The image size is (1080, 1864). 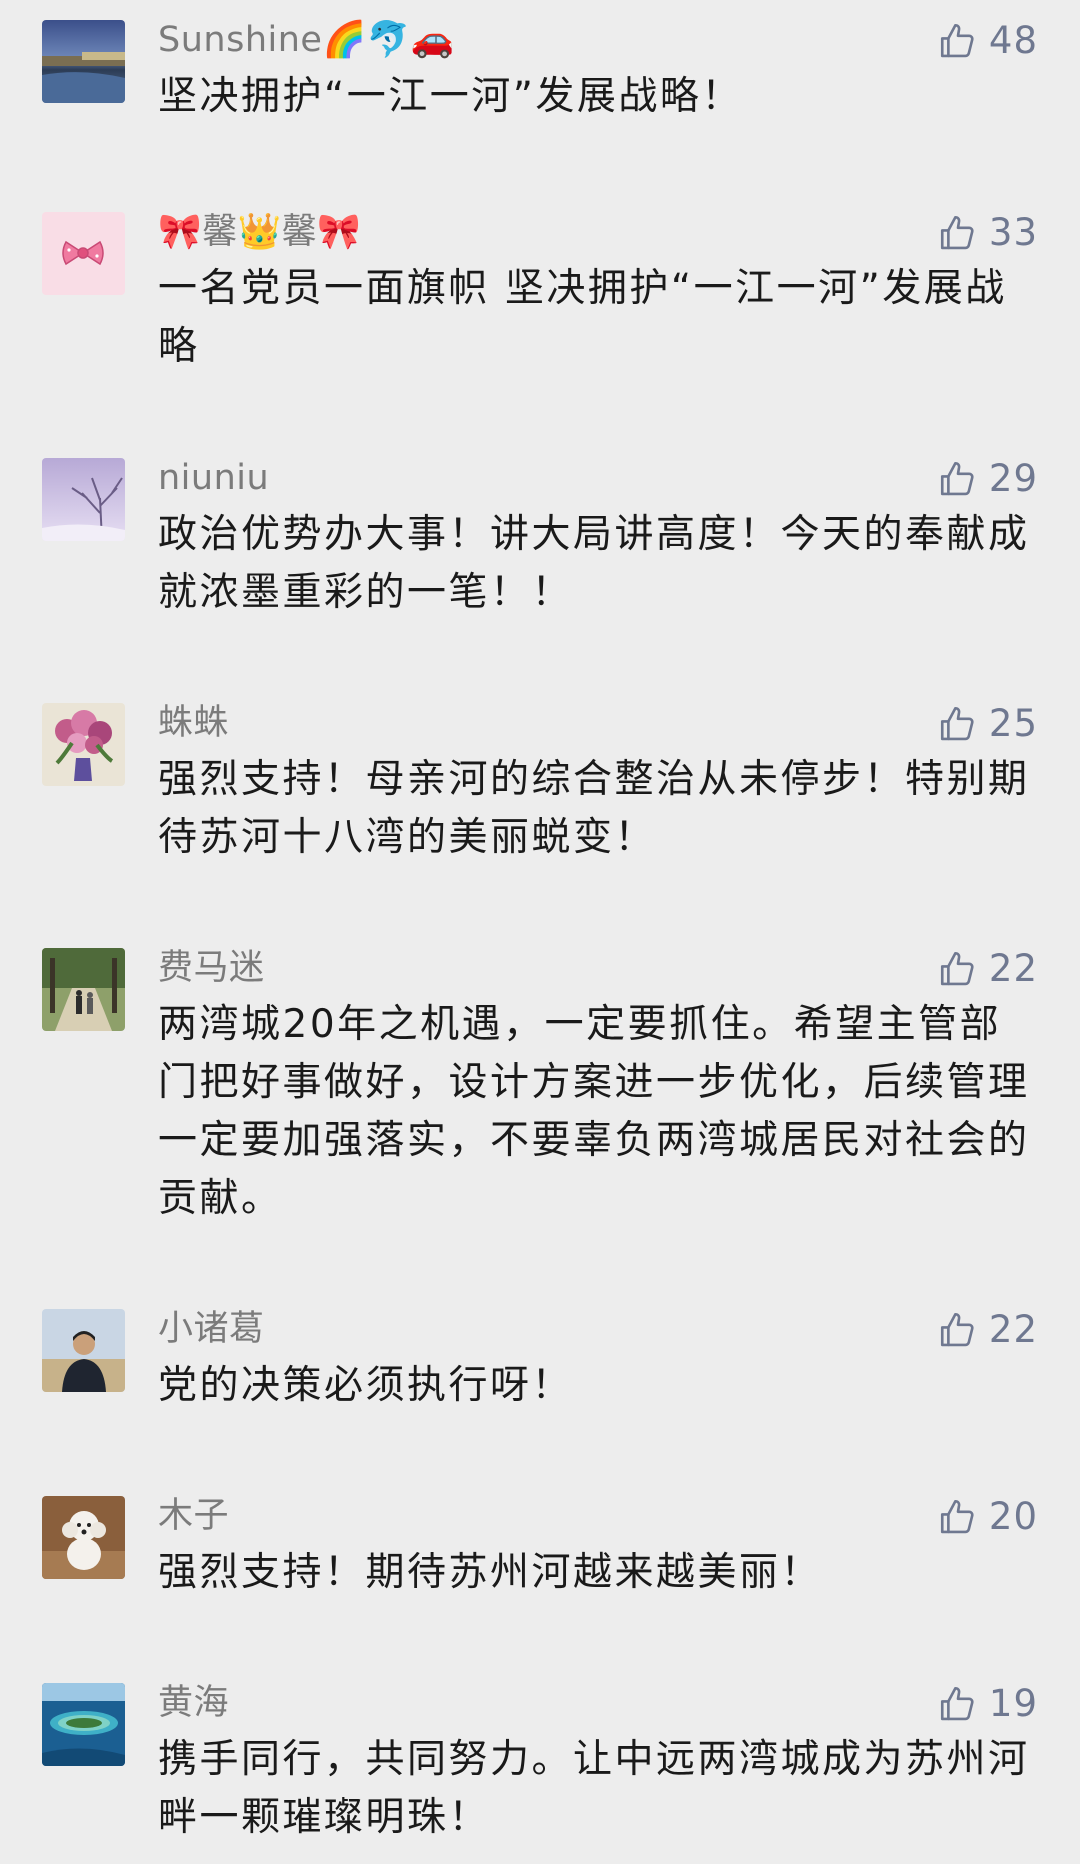 What do you see at coordinates (194, 1516) in the screenshot?
I see `commenter-name: 木子` at bounding box center [194, 1516].